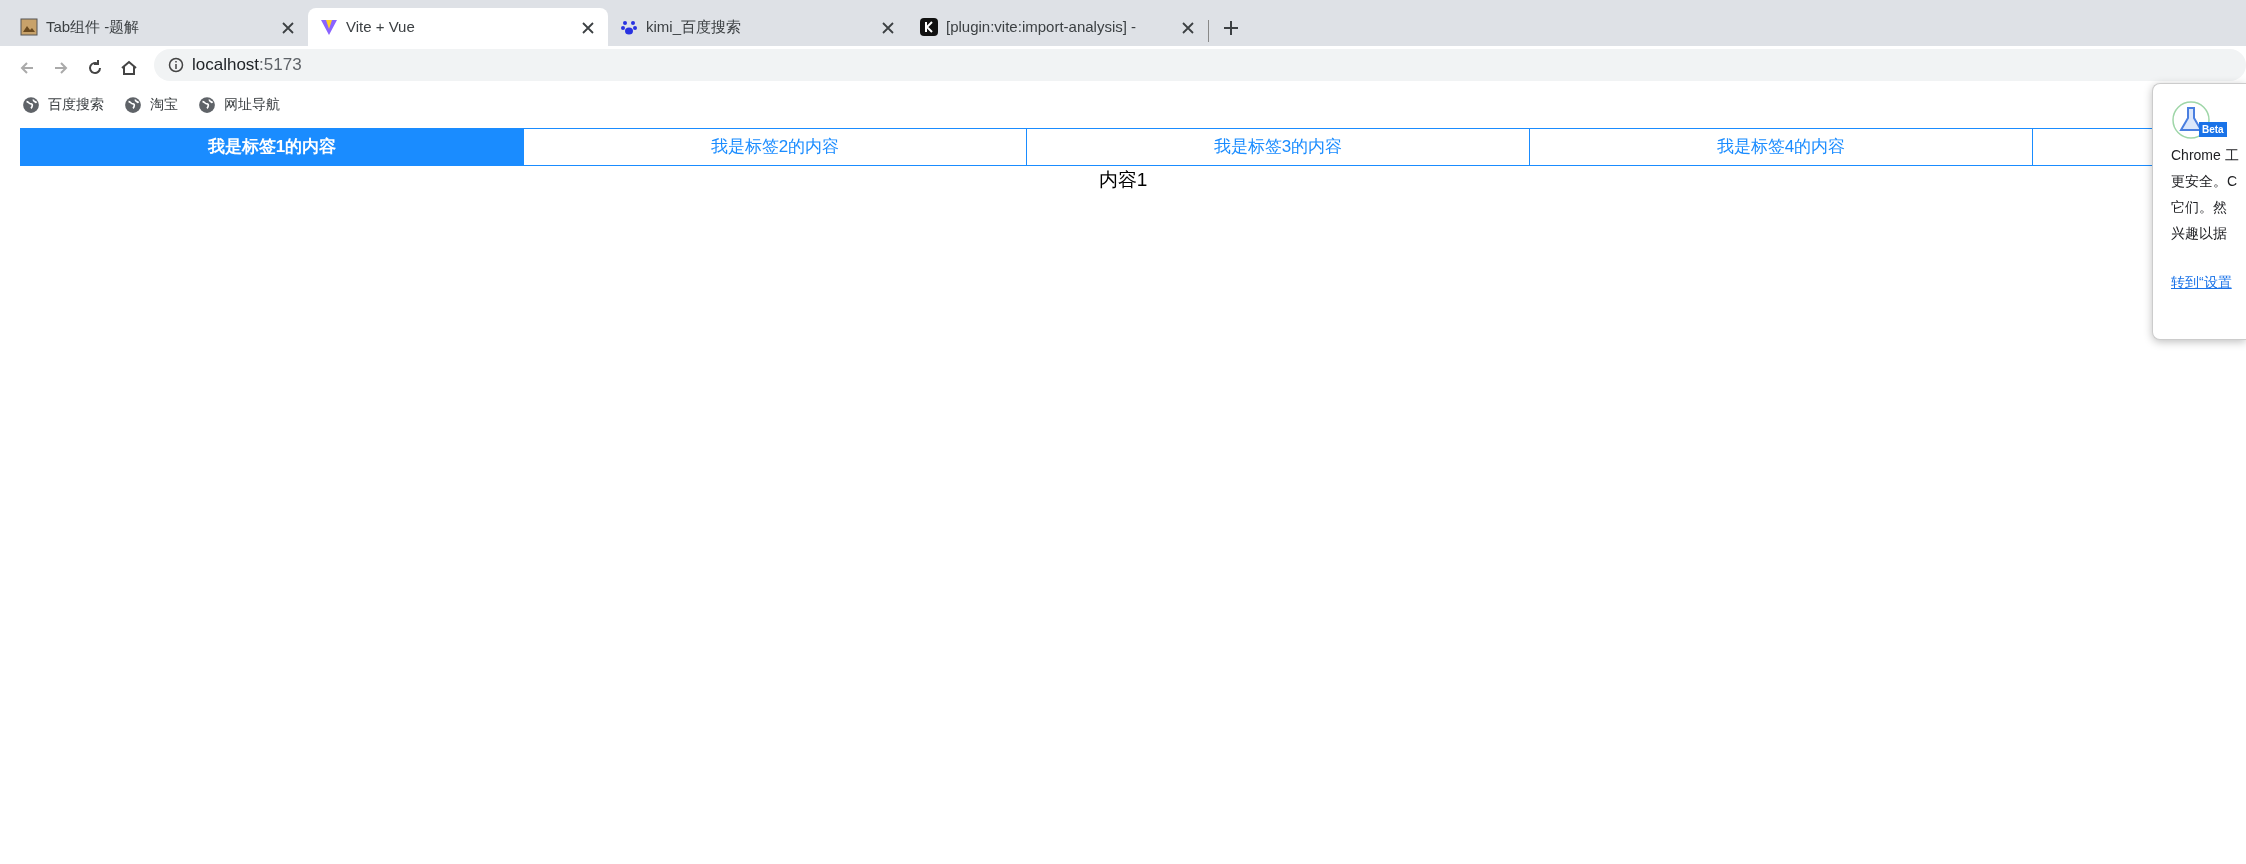  Describe the element at coordinates (158, 27) in the screenshot. I see `browser-tab: Tab组件 -题解` at that location.